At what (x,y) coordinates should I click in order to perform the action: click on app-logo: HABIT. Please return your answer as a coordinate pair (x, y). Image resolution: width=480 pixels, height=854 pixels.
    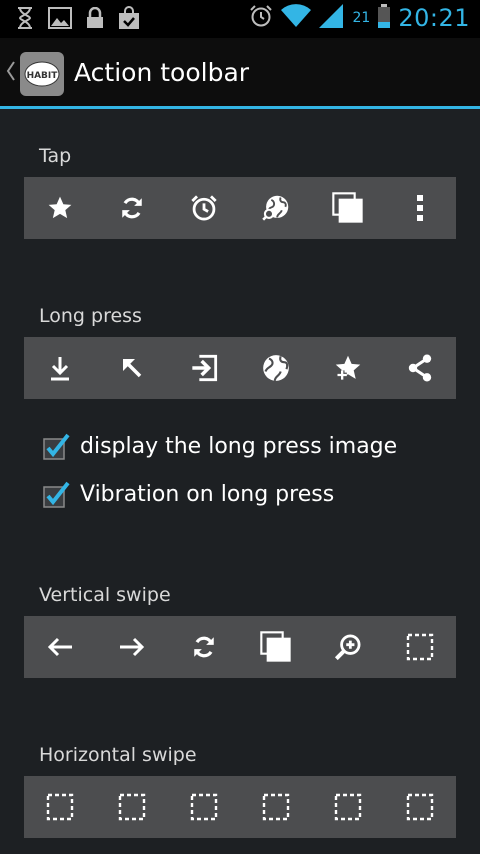
    Looking at the image, I should click on (42, 74).